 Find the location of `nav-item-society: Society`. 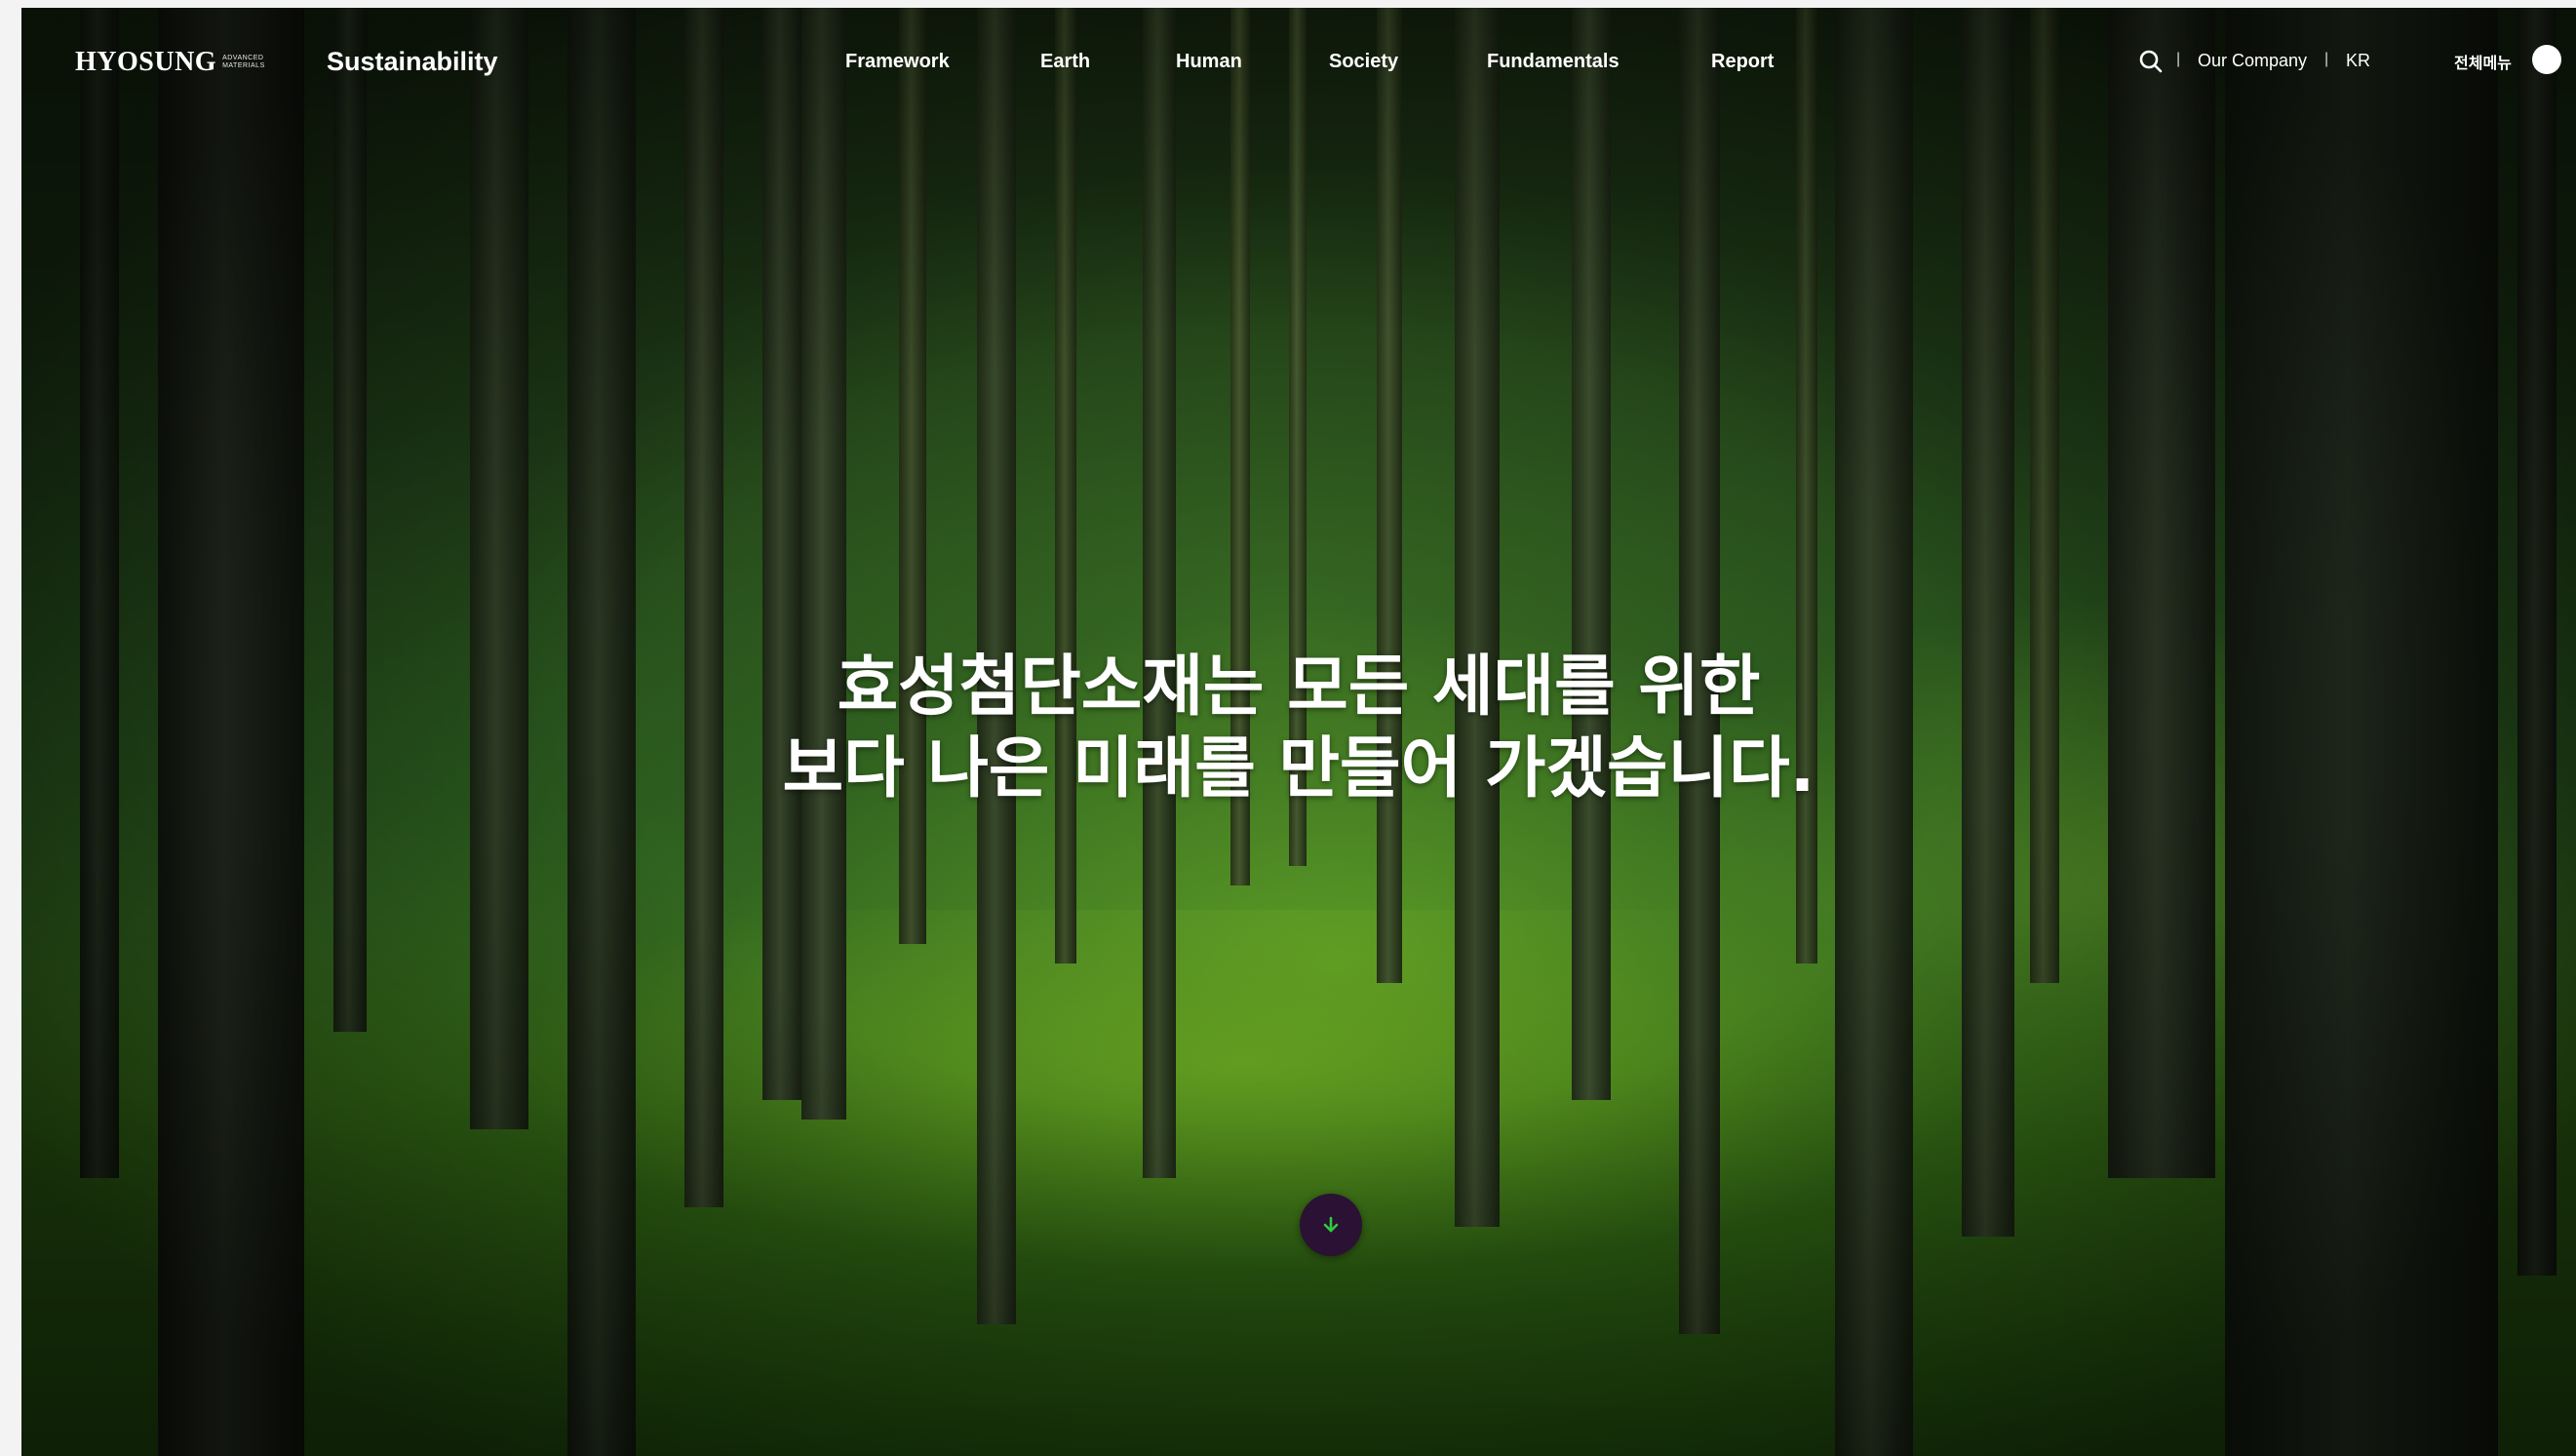

nav-item-society: Society is located at coordinates (1363, 62).